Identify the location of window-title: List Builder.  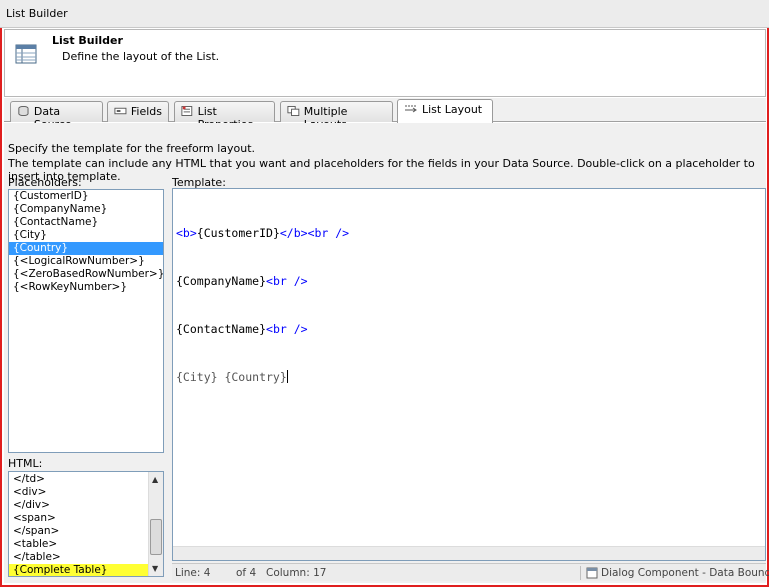
(37, 13).